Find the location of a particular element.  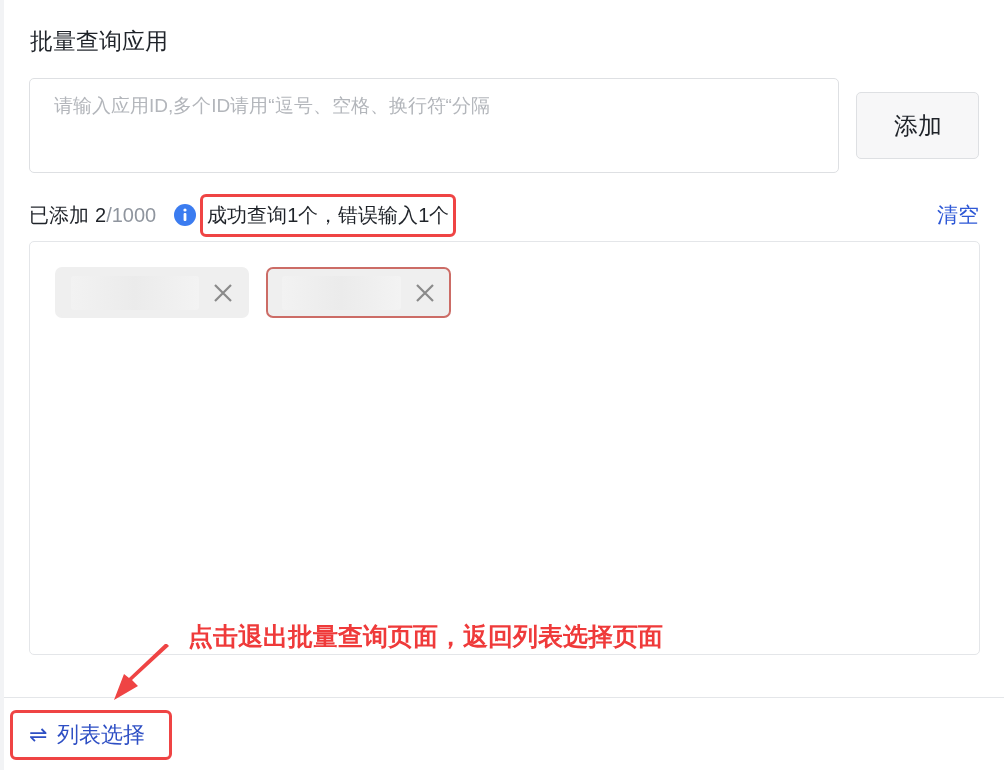

id-input-field: 请输入应用ID,多个ID请用“逗号、空格、换行符“分隔 is located at coordinates (434, 125).